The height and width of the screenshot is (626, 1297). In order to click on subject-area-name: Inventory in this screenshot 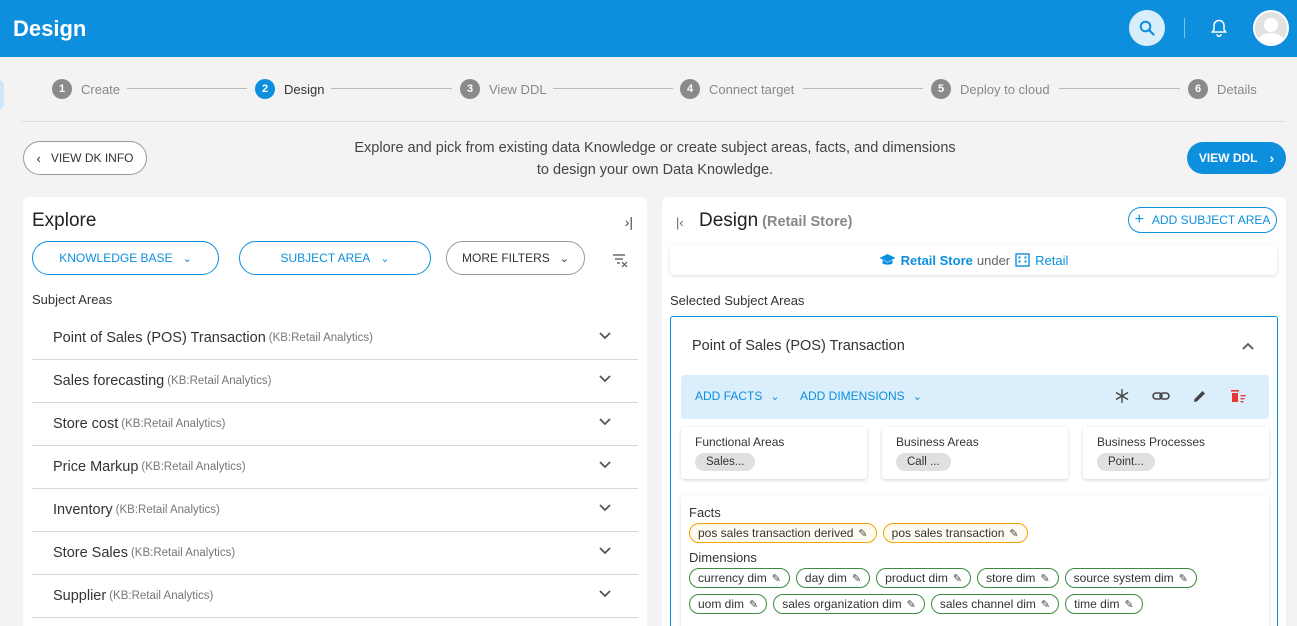, I will do `click(83, 510)`.